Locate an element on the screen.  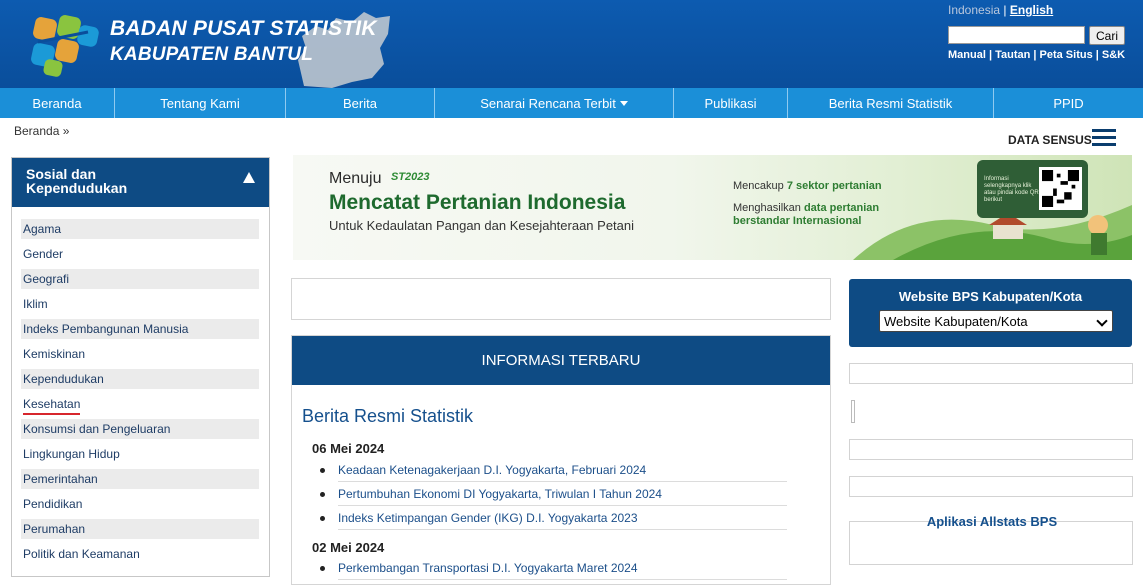
nav-beranda: Beranda is located at coordinates (57, 103).